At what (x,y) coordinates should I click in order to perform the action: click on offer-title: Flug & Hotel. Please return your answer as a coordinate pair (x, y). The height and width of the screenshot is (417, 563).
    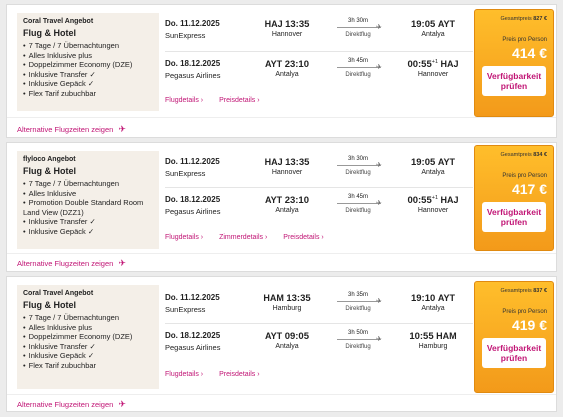
    Looking at the image, I should click on (49, 305).